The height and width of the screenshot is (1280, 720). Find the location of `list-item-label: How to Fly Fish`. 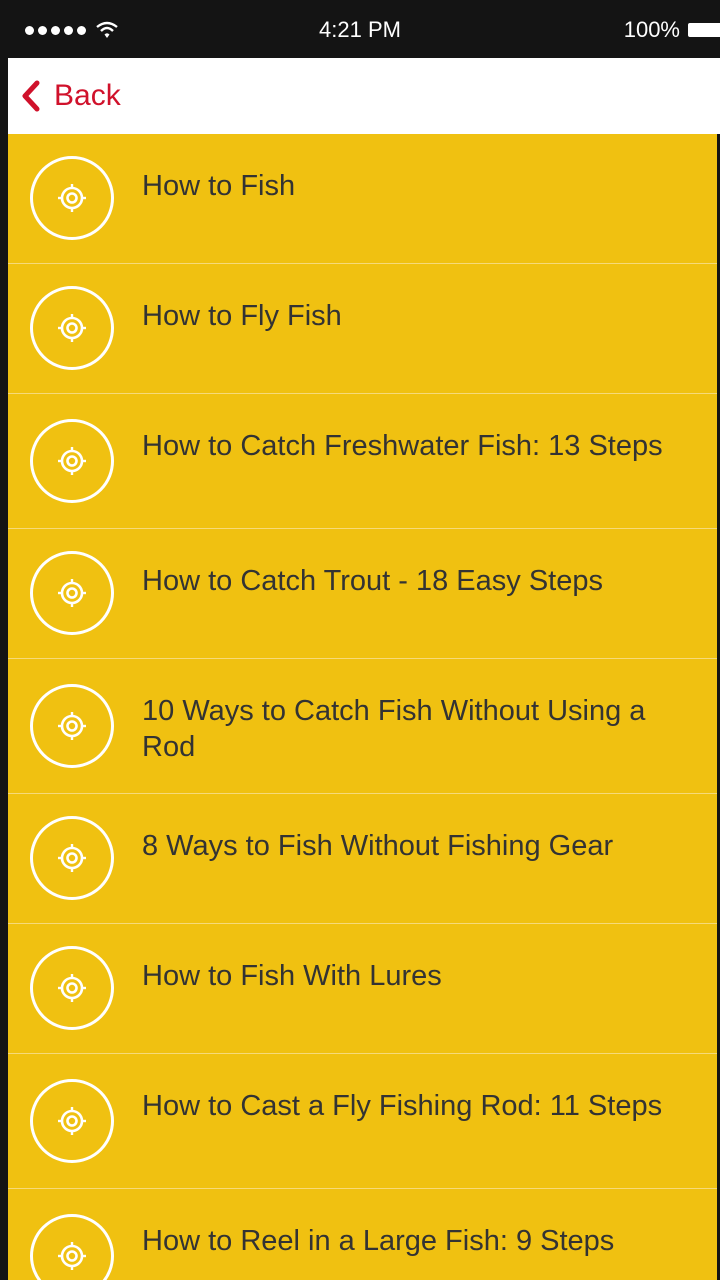

list-item-label: How to Fly Fish is located at coordinates (242, 316).